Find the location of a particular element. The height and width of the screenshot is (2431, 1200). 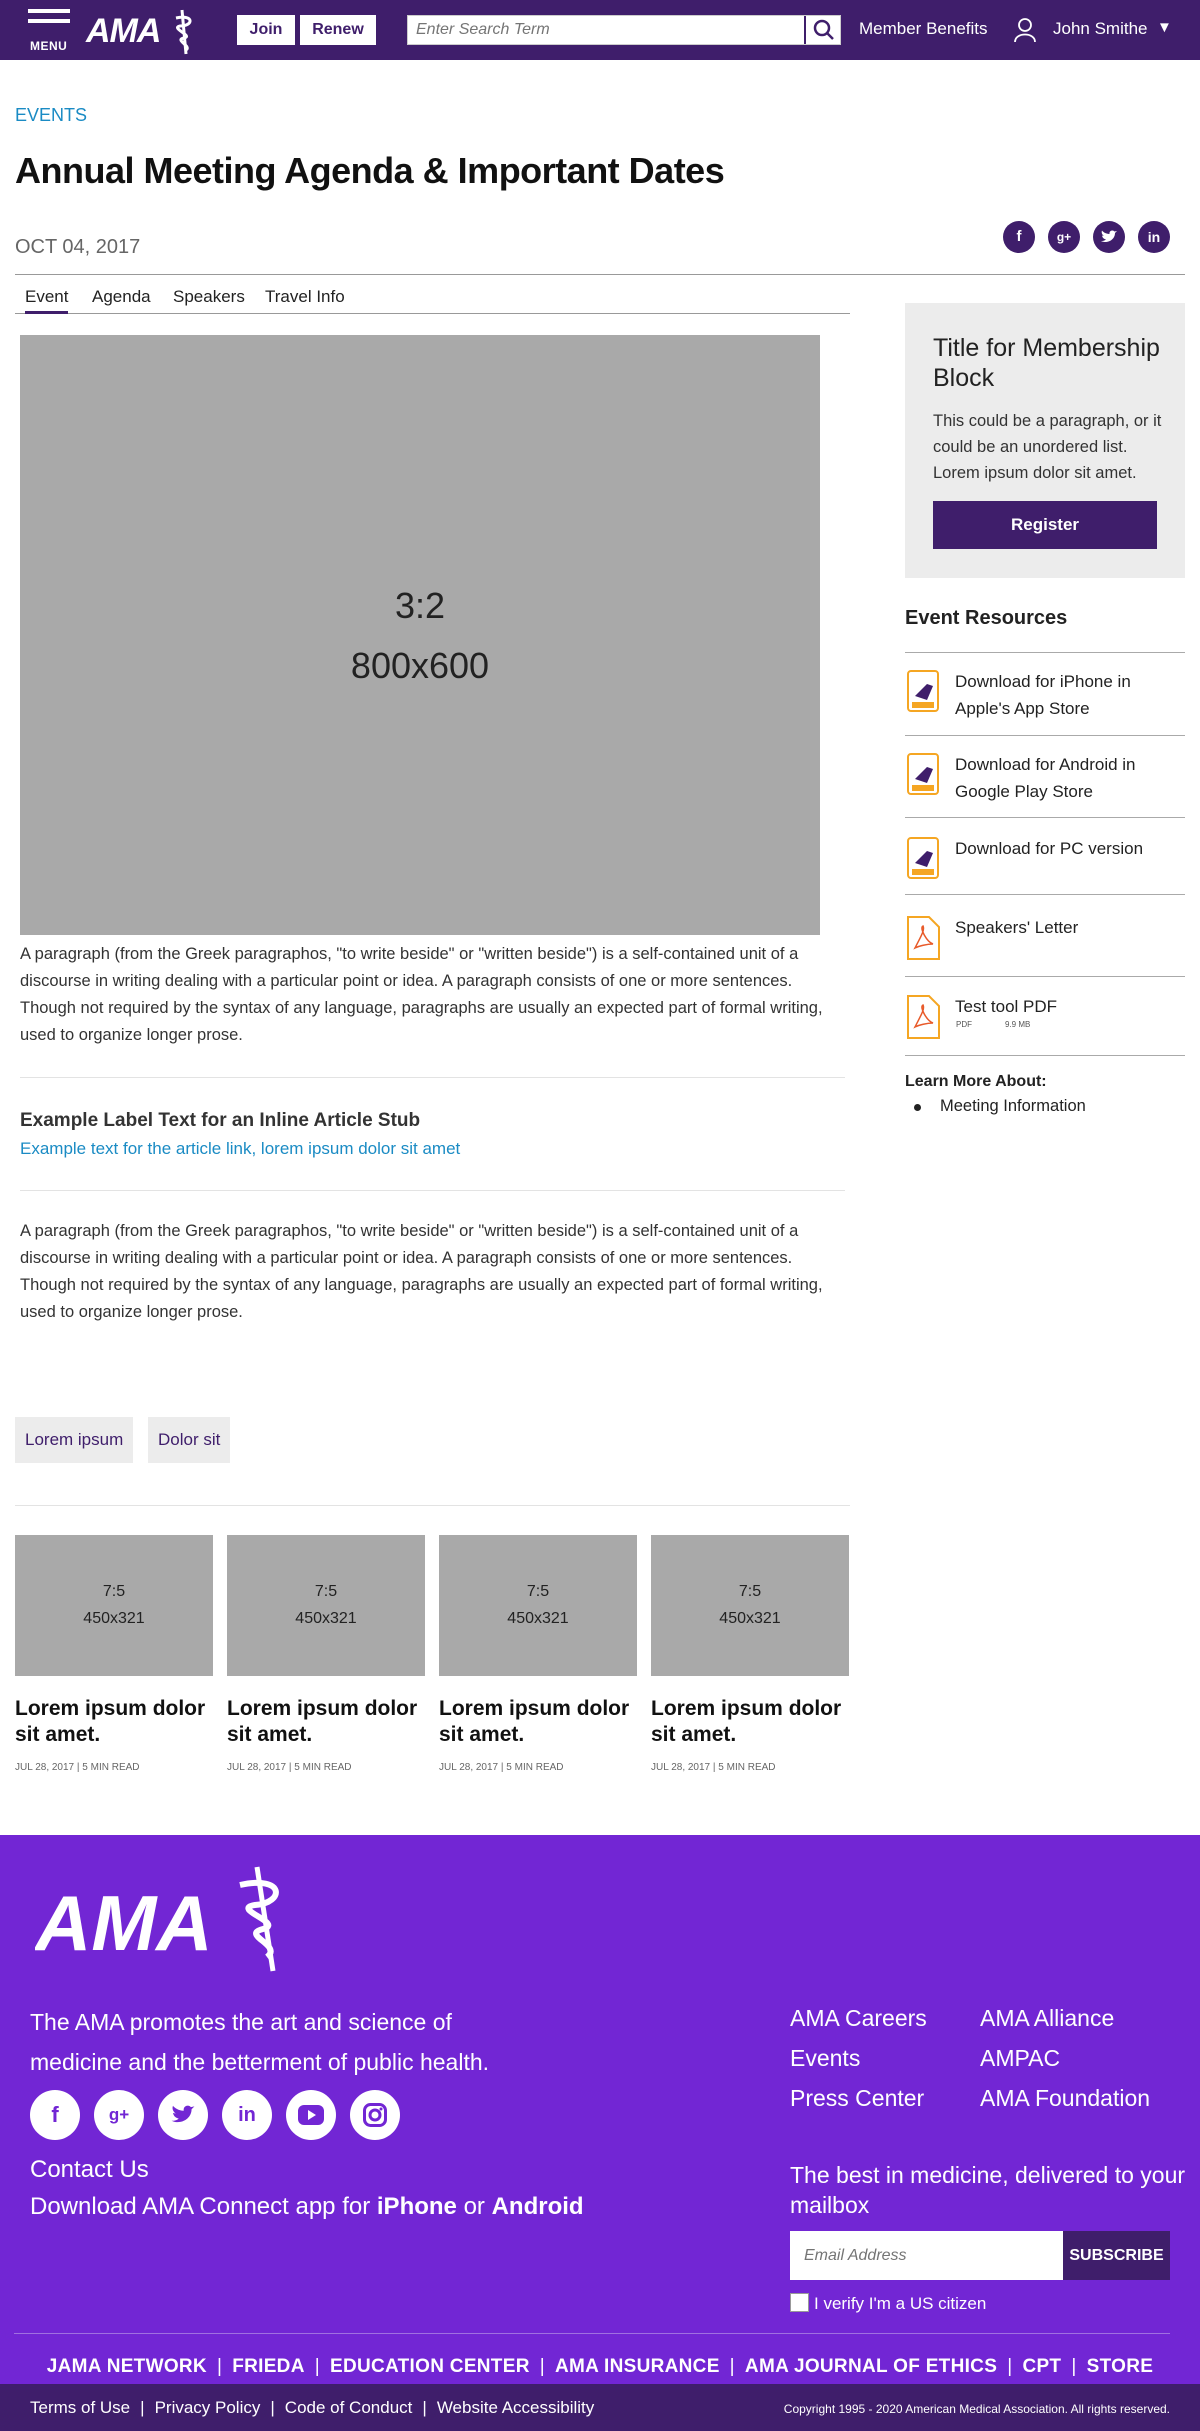

staff-of-asclepius-icon is located at coordinates (183, 32).